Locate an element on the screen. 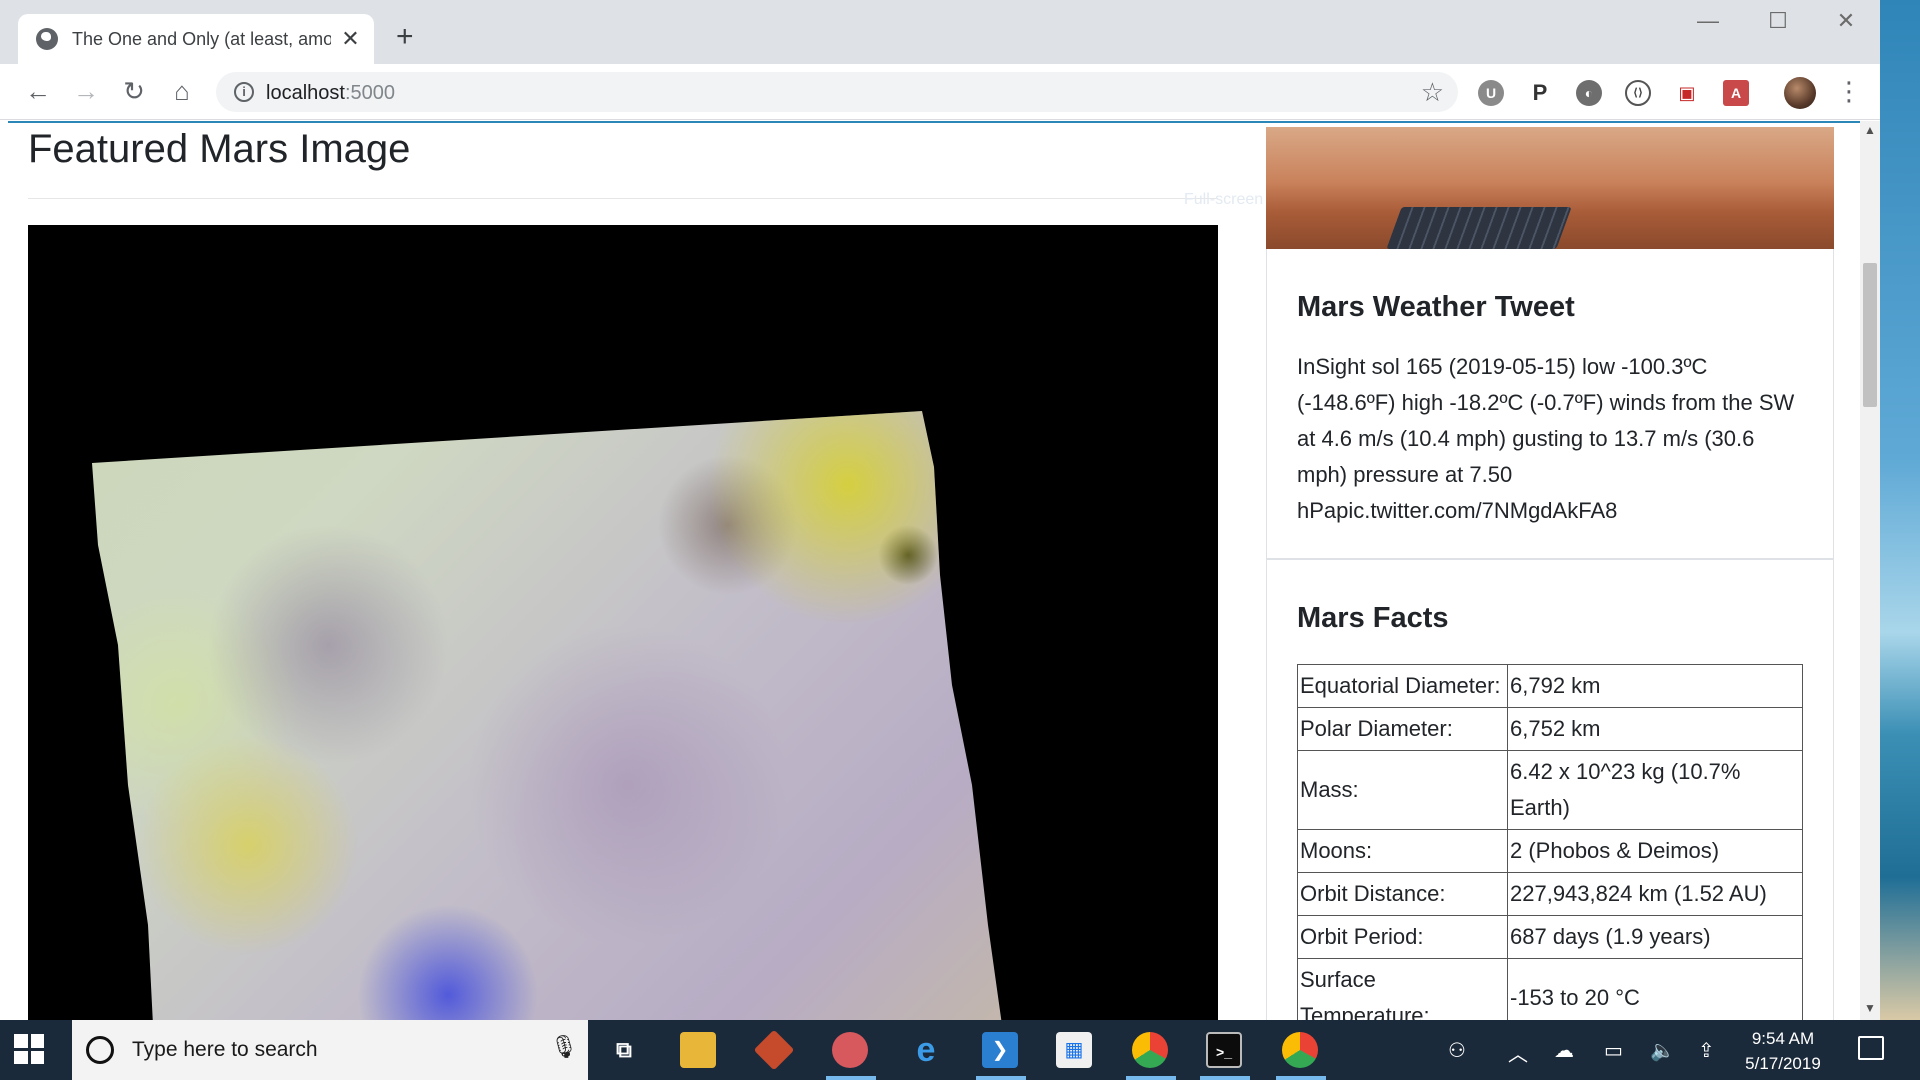 This screenshot has height=1080, width=1920. address-bar: i localhost:5000 ☆ is located at coordinates (837, 92).